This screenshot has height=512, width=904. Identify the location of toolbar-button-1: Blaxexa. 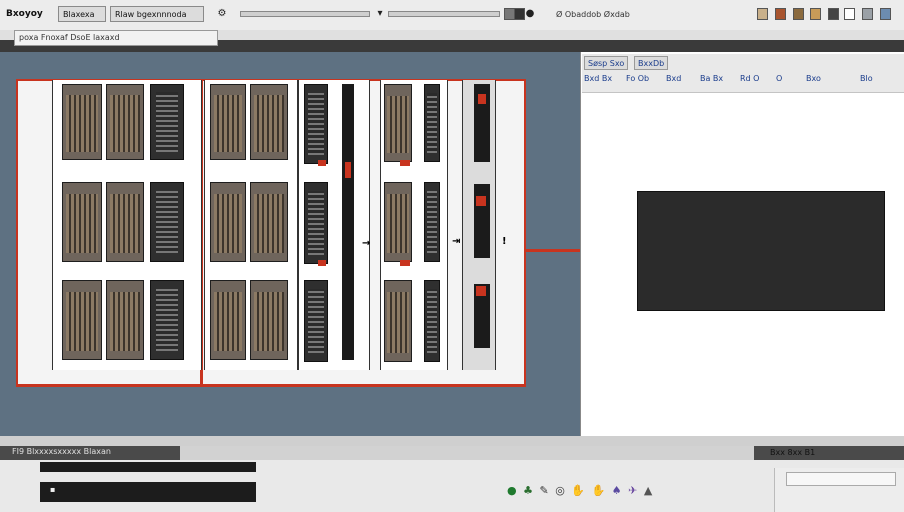
(82, 14).